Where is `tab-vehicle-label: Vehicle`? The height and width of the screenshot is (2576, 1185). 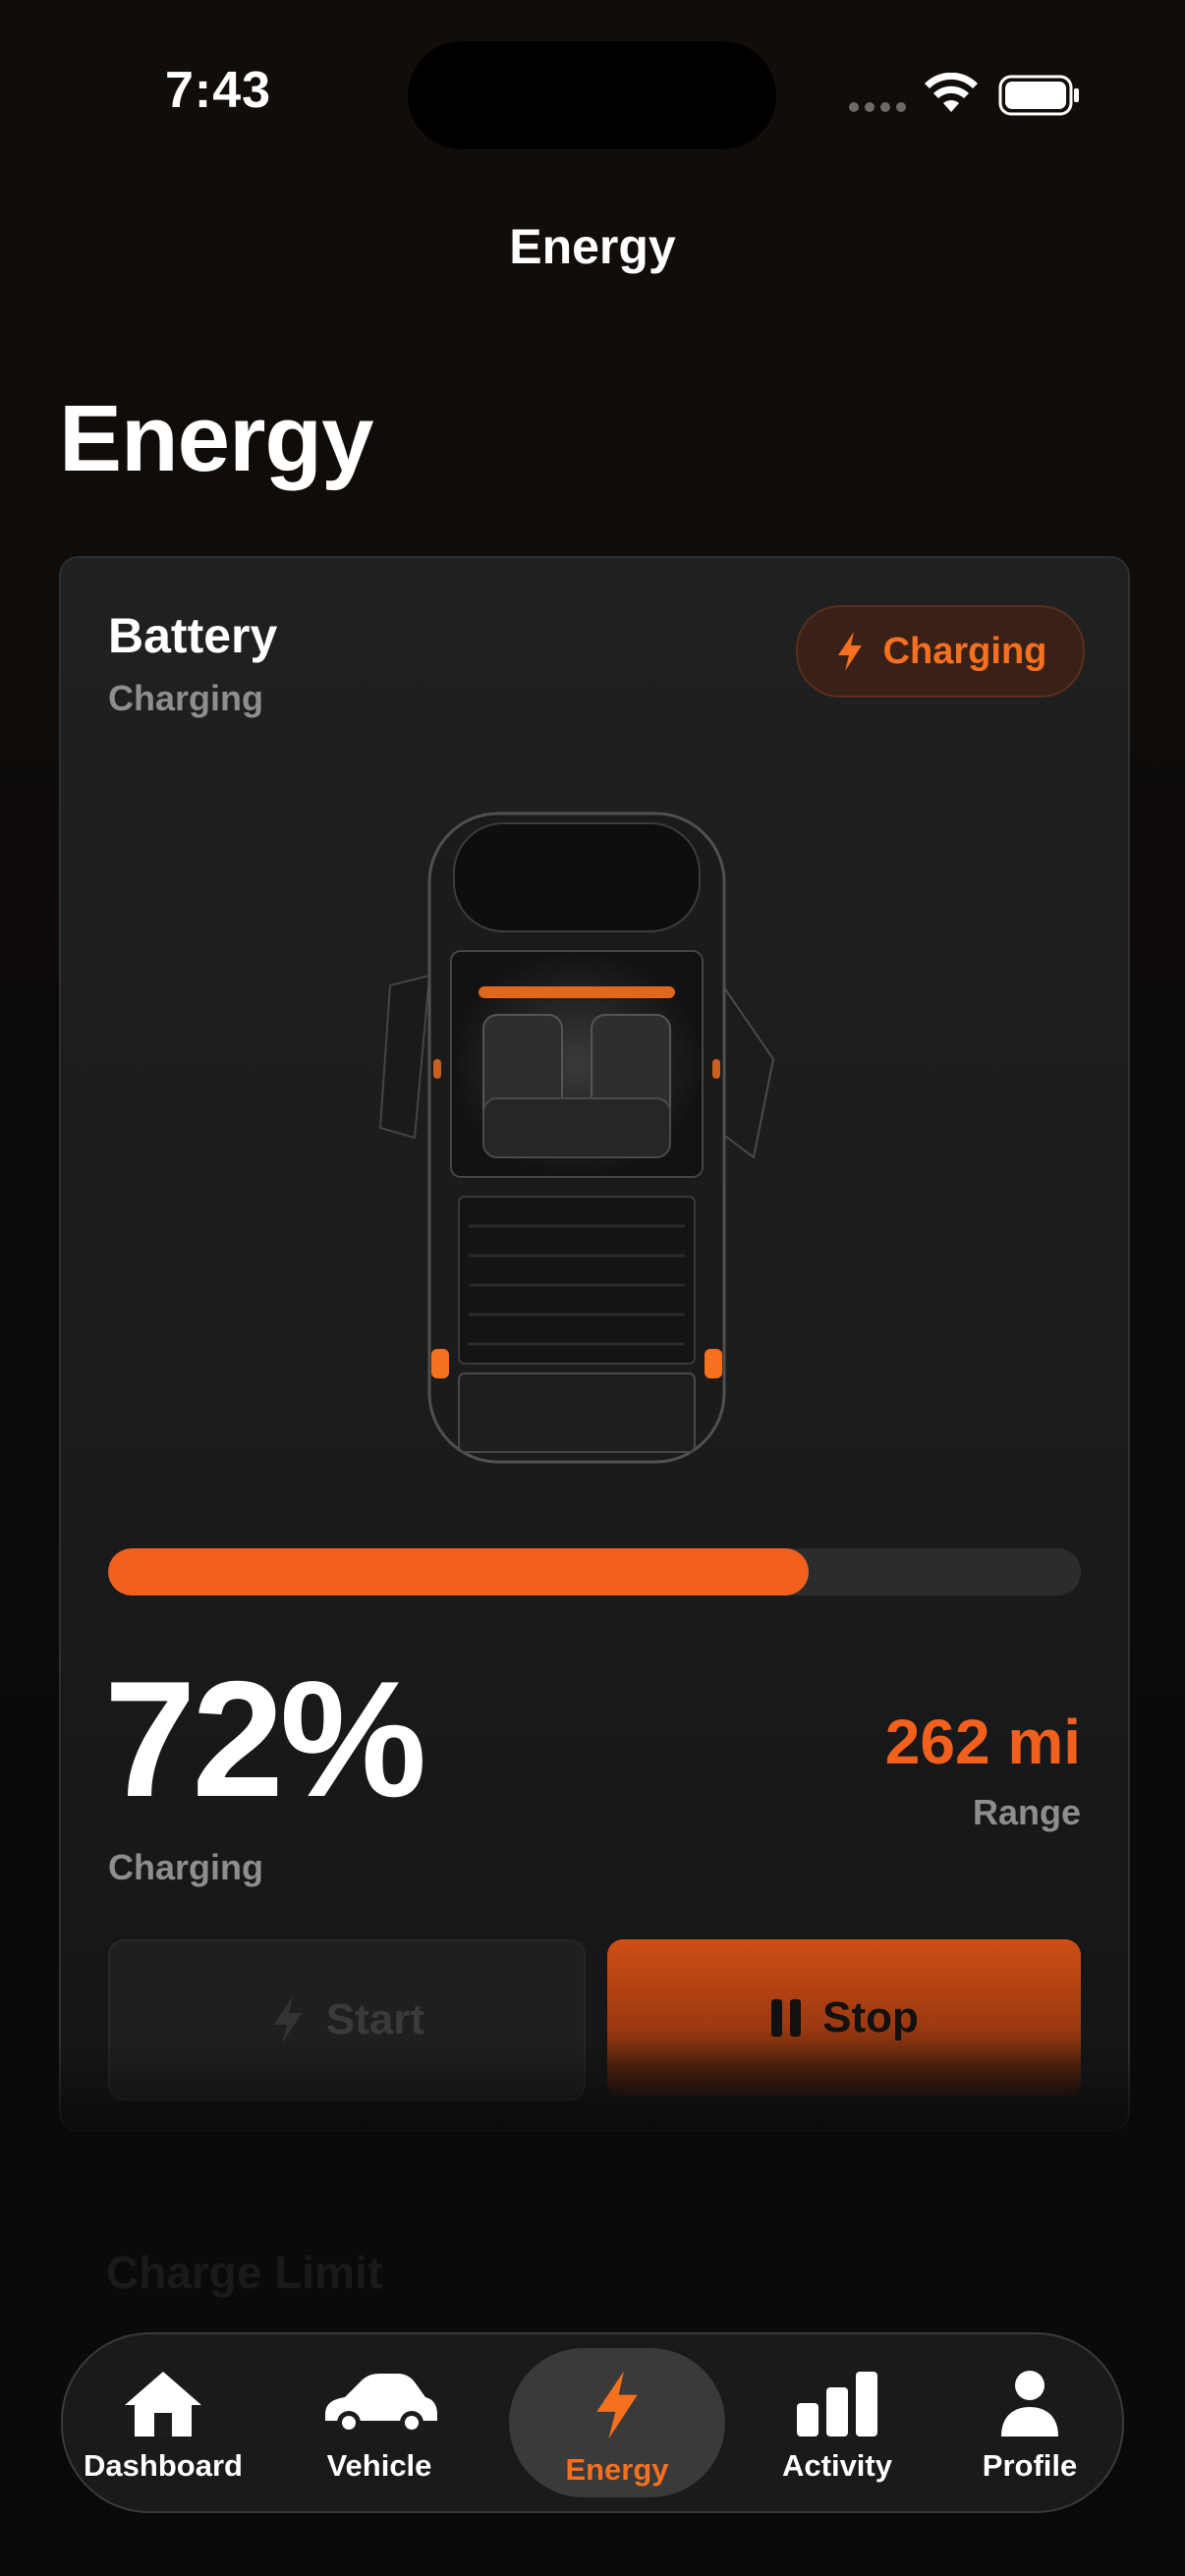 tab-vehicle-label: Vehicle is located at coordinates (379, 2465).